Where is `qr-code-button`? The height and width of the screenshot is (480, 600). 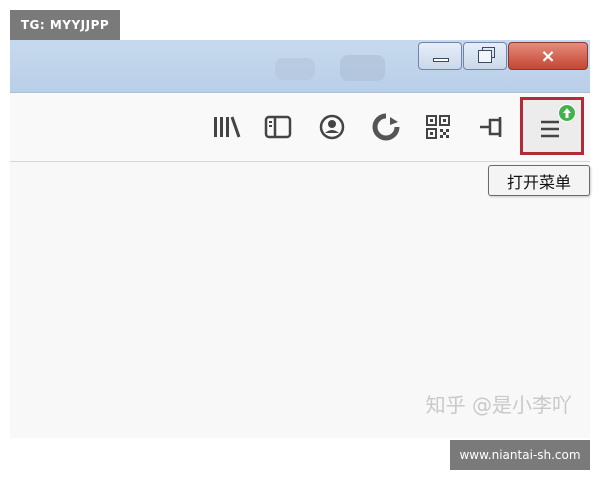
qr-code-button is located at coordinates (438, 127).